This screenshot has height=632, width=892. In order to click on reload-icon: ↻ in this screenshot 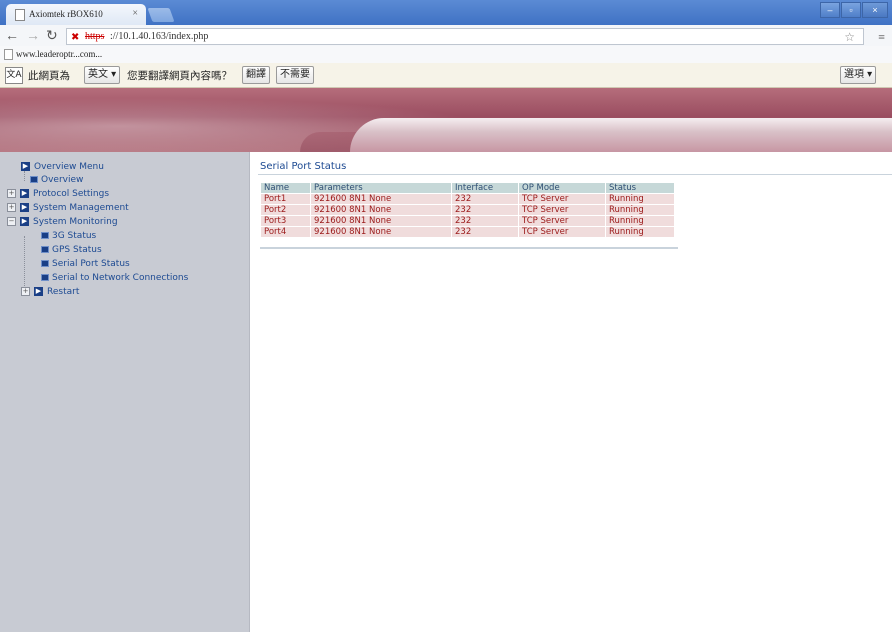, I will do `click(52, 35)`.